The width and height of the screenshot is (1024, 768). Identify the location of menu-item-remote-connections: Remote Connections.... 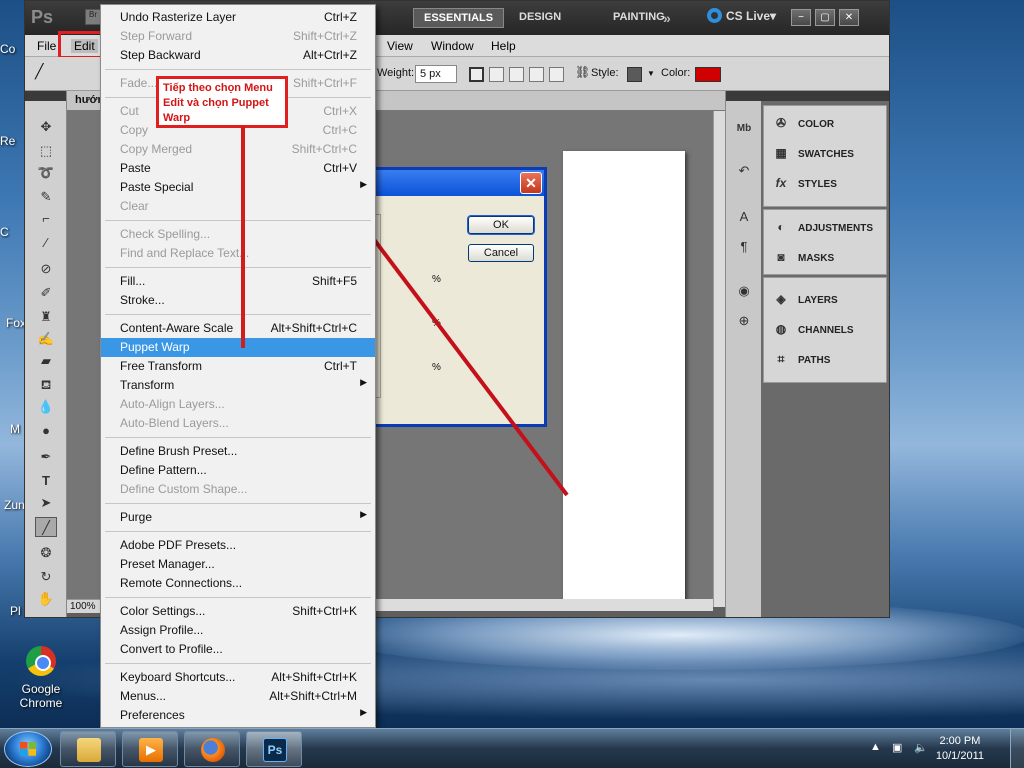
(238, 583).